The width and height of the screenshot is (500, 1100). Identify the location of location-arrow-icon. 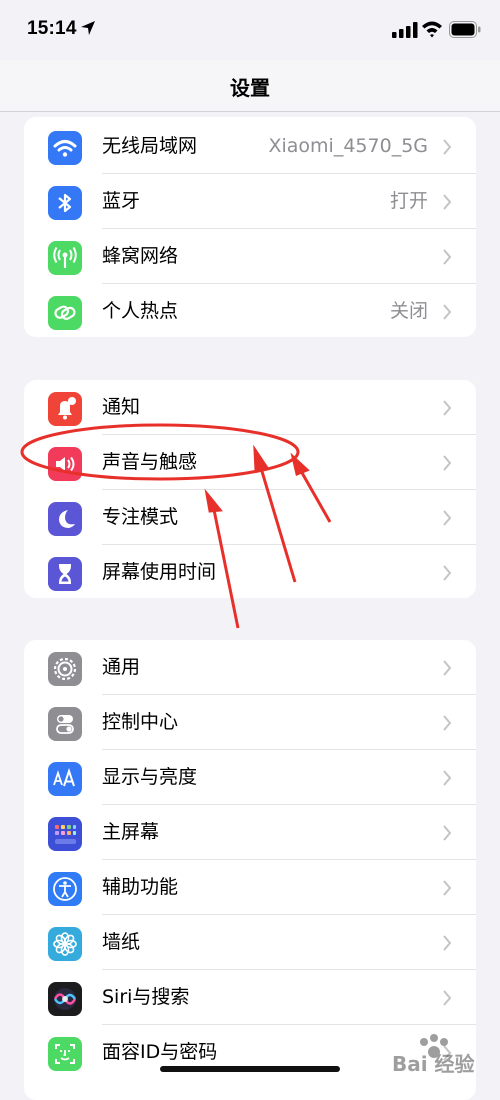
(88, 28).